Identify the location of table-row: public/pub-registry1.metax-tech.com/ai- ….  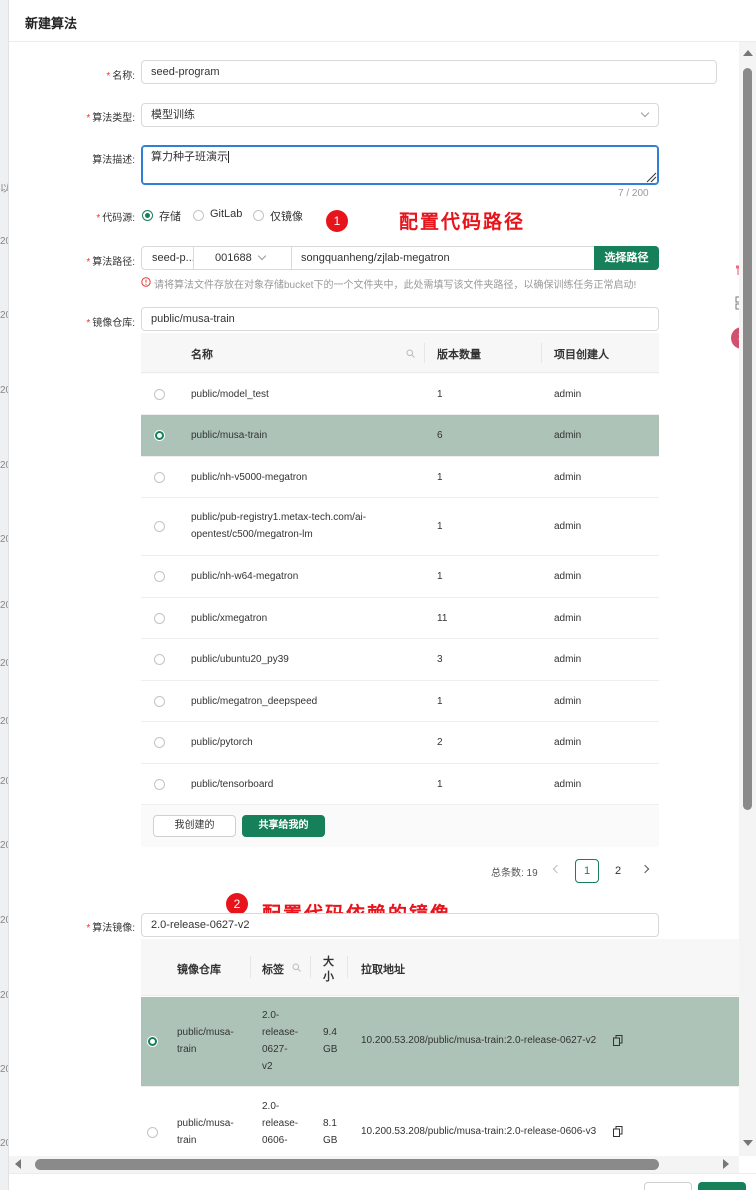
(400, 527).